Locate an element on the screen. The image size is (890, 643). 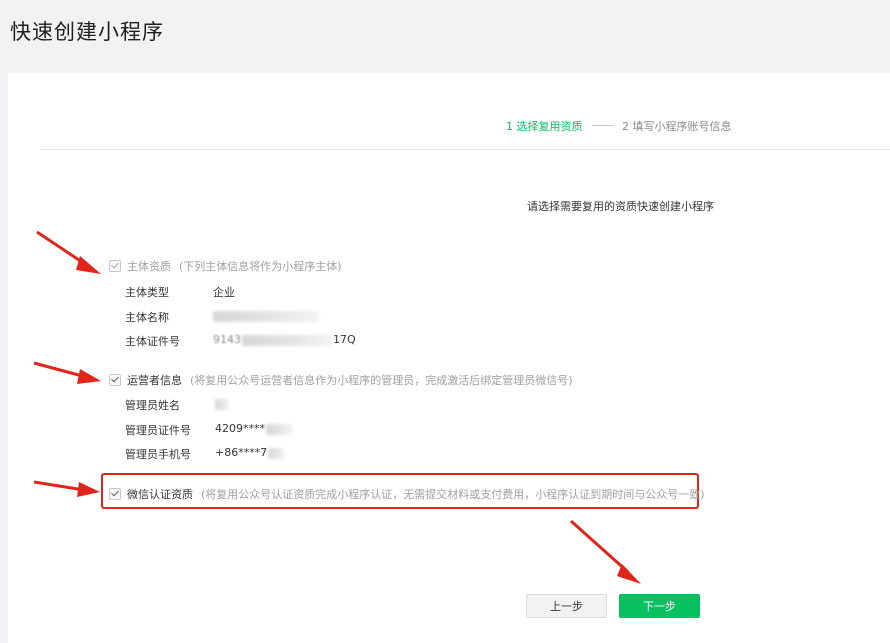
subject-note: (下列主体信息将作为小程序主体) is located at coordinates (260, 266).